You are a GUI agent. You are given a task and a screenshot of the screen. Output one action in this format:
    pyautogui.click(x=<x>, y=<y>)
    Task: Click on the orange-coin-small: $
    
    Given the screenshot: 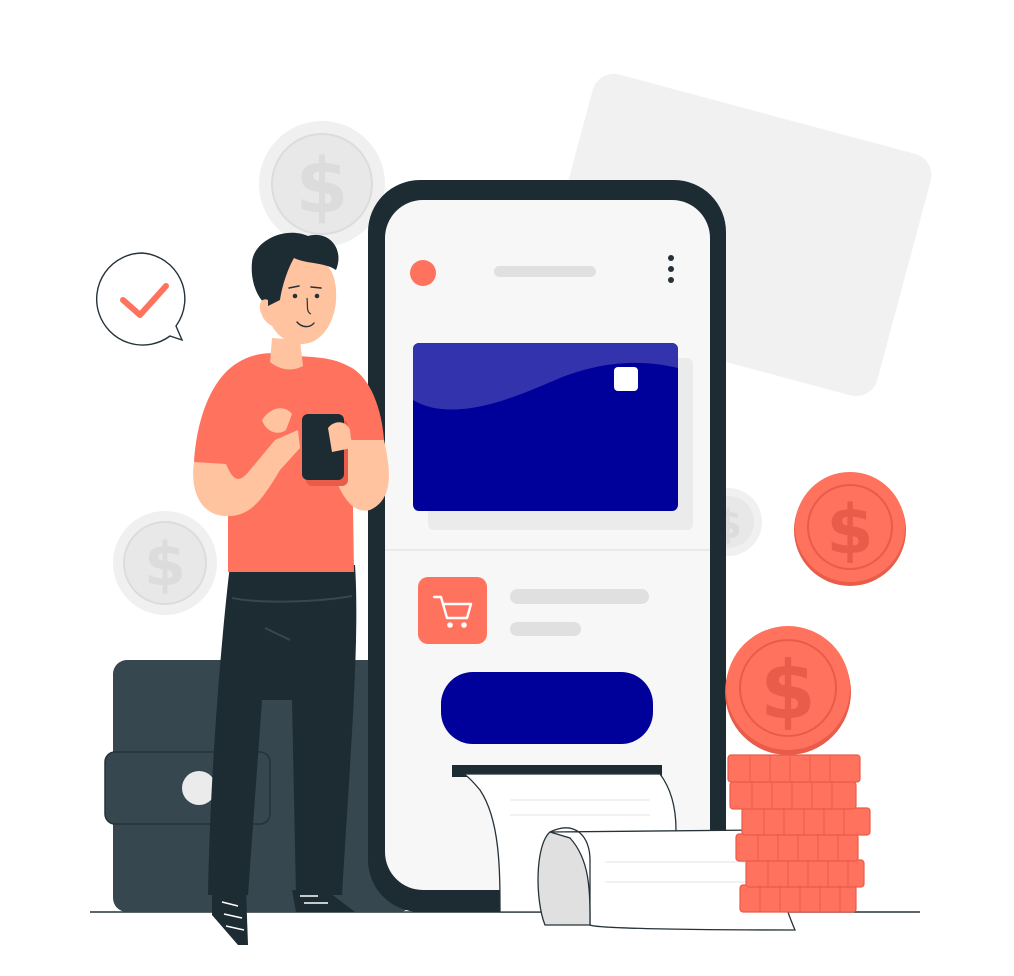 What is the action you would take?
    pyautogui.click(x=850, y=529)
    